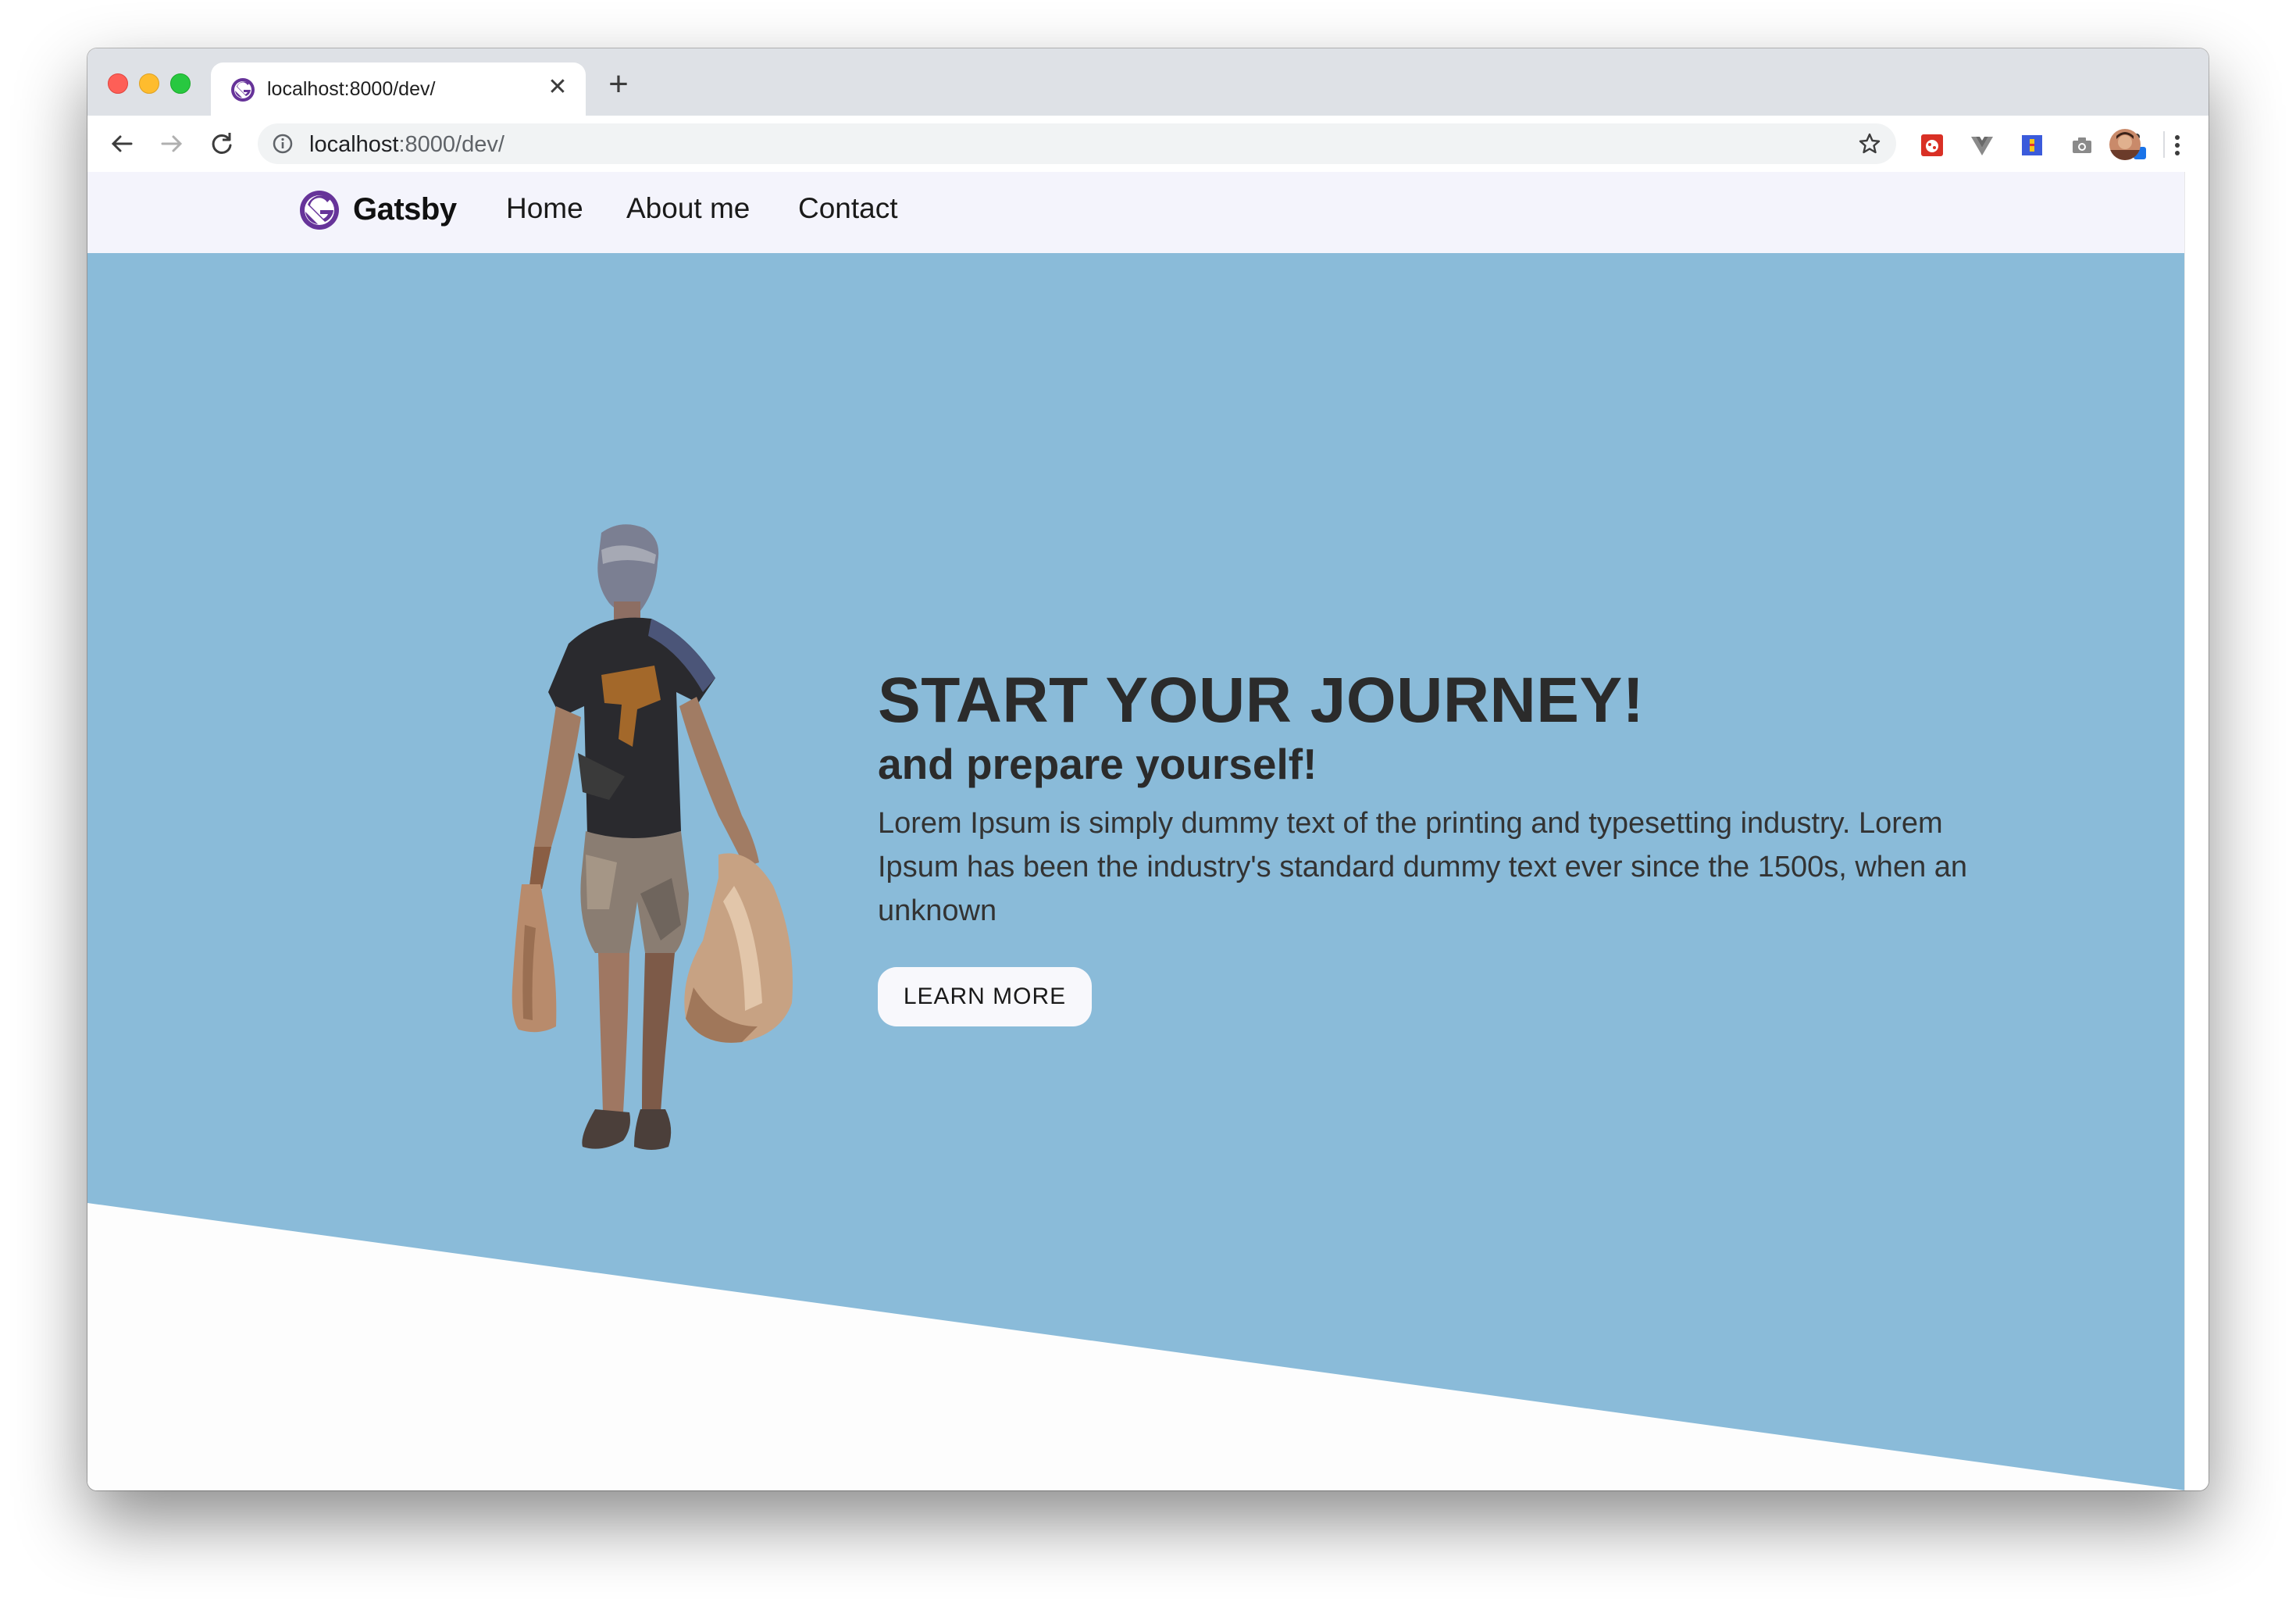 This screenshot has width=2296, height=1617. Describe the element at coordinates (1869, 144) in the screenshot. I see `bookmark-star-icon` at that location.